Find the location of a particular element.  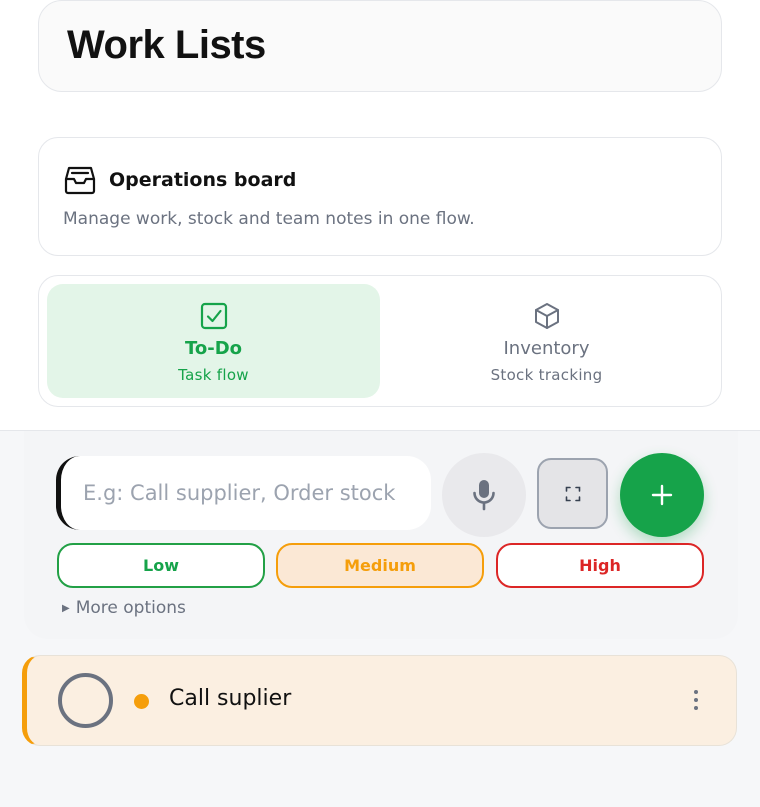

tab-todo: To-Do Task flow is located at coordinates (213, 341).